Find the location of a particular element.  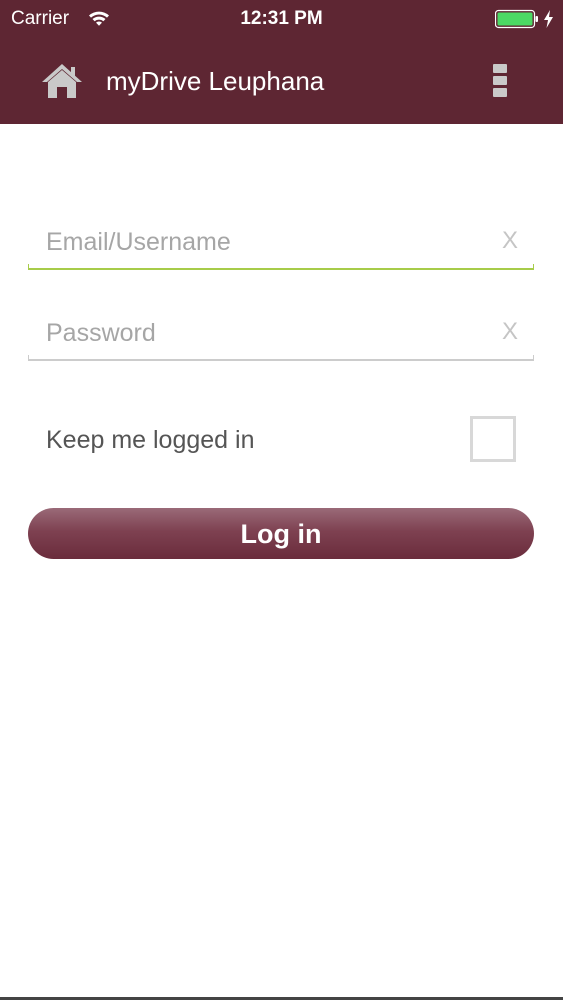

keep-logged-in-label: Keep me logged in is located at coordinates (150, 440).